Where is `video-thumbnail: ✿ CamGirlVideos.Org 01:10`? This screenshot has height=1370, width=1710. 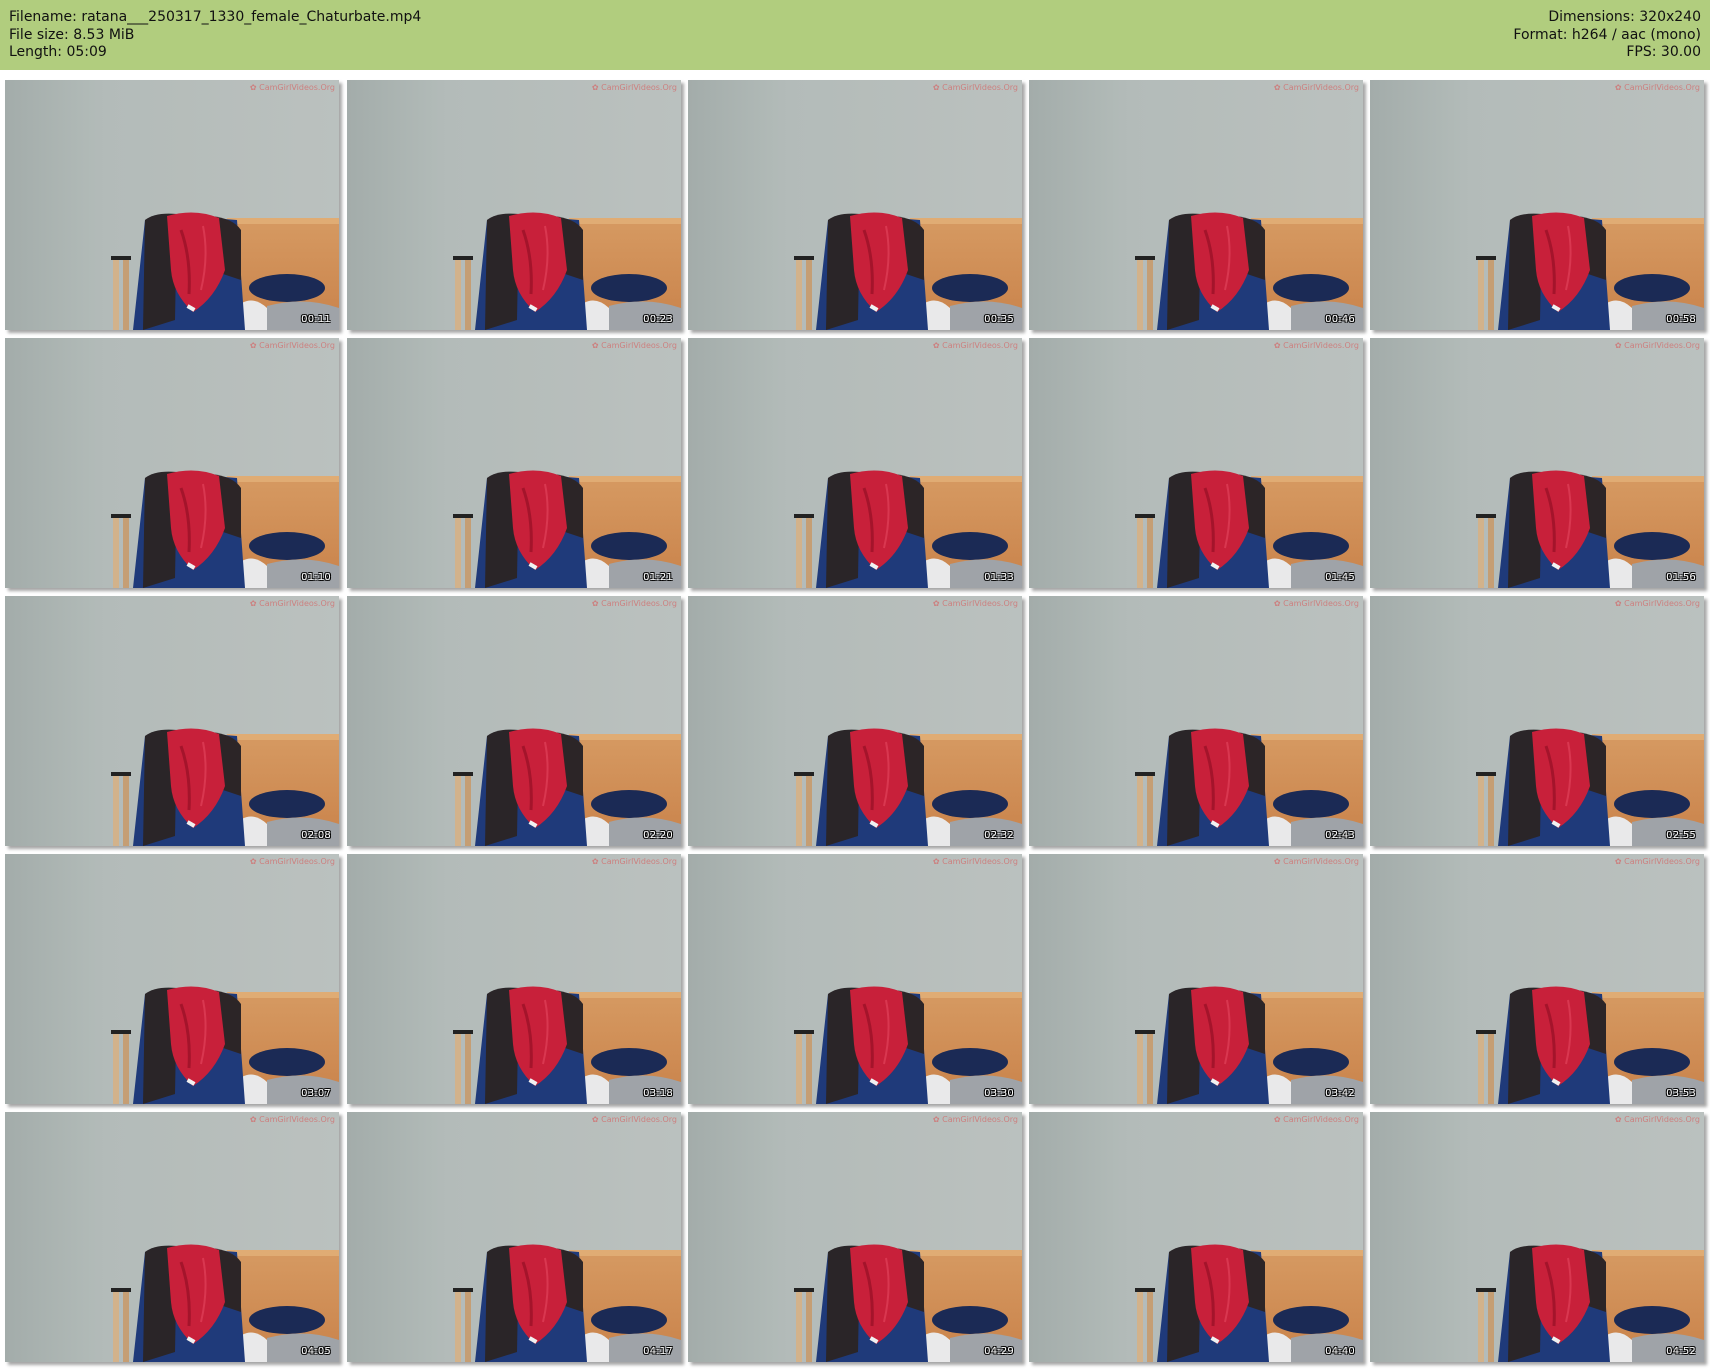
video-thumbnail: ✿ CamGirlVideos.Org 01:10 is located at coordinates (172, 463).